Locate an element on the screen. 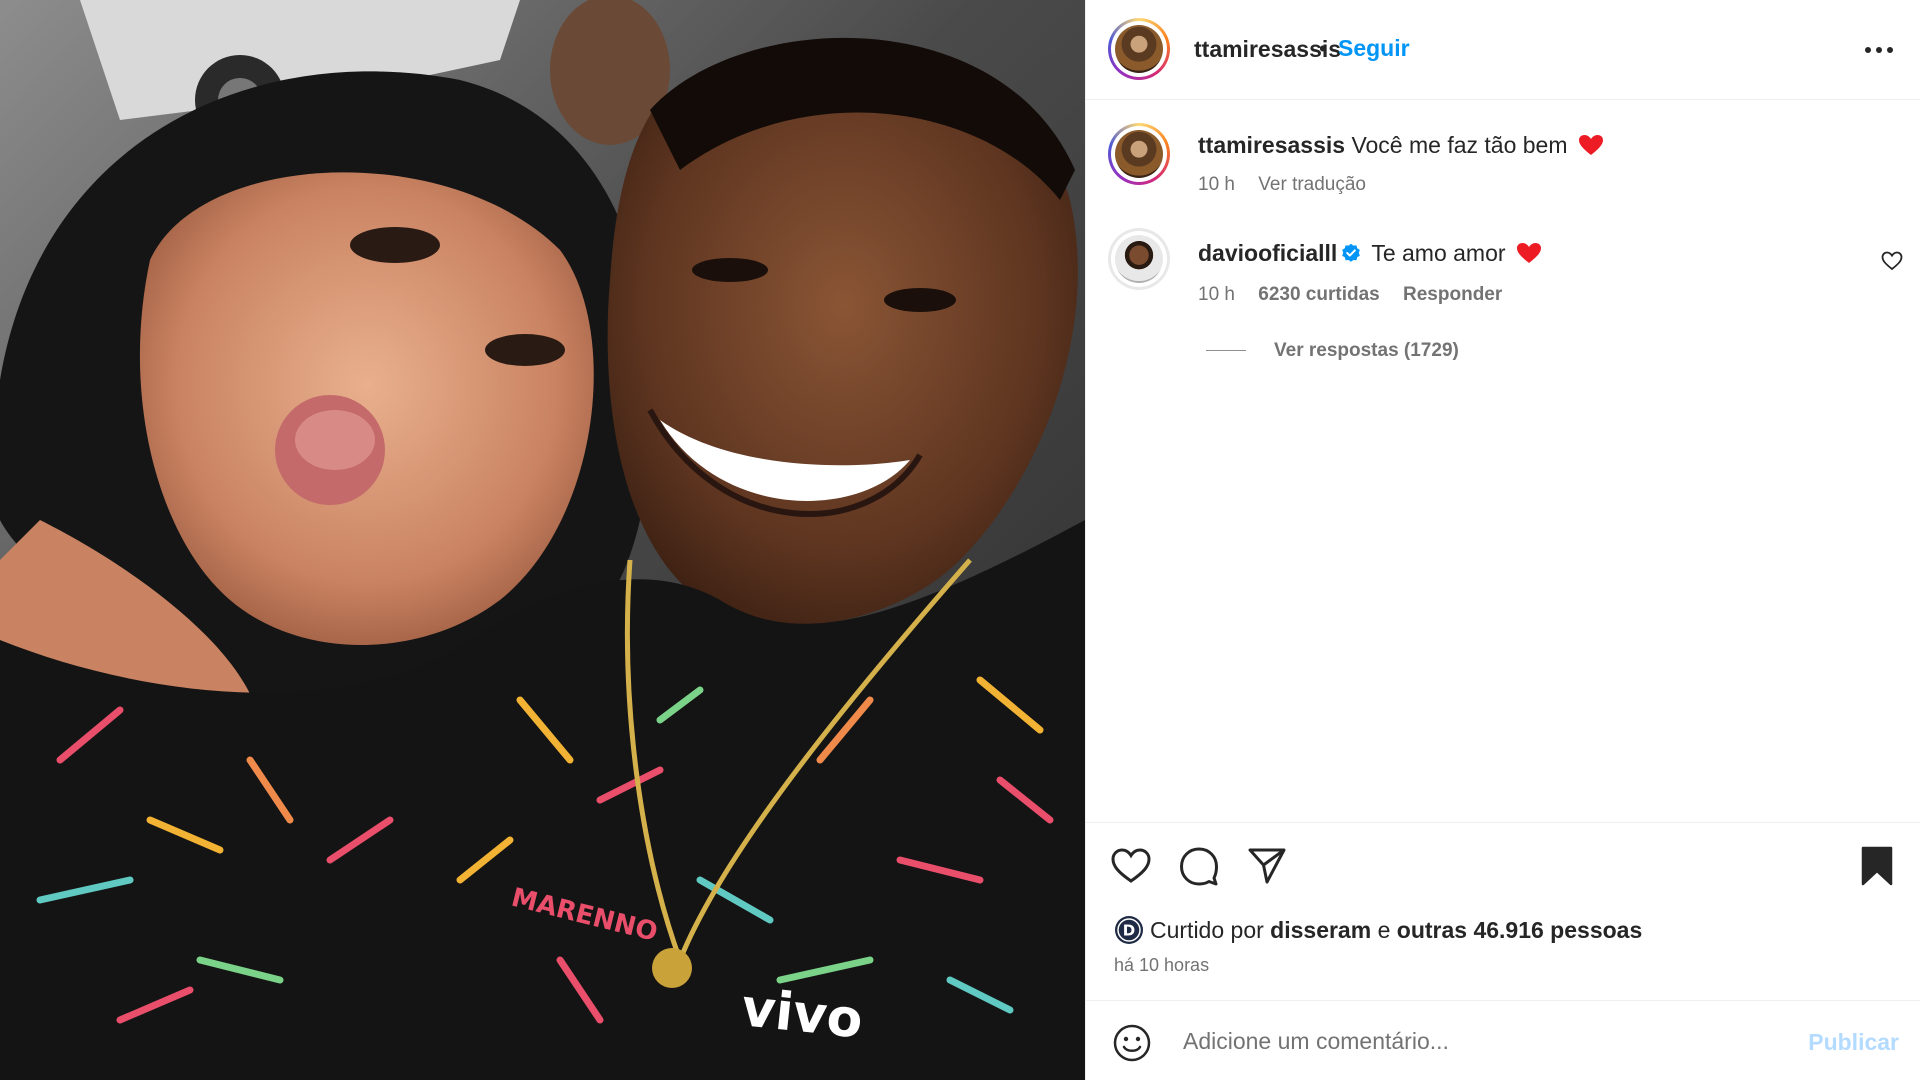 This screenshot has height=1080, width=1920. view-replies-label: Ver respostas (1729) is located at coordinates (1366, 350).